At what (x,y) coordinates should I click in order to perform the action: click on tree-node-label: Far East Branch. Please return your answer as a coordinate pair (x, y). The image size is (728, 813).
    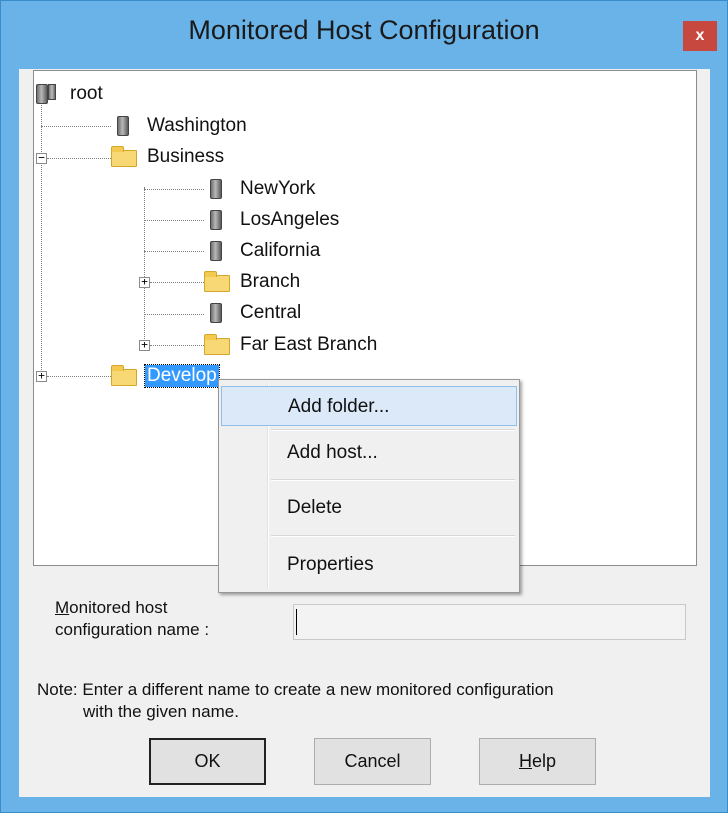
    Looking at the image, I should click on (309, 344).